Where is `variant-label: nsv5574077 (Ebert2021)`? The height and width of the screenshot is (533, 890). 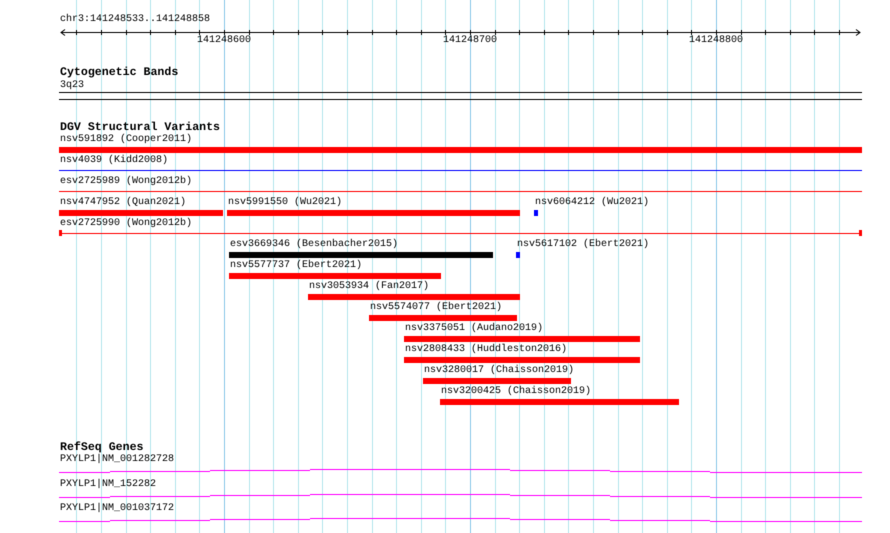 variant-label: nsv5574077 (Ebert2021) is located at coordinates (436, 308).